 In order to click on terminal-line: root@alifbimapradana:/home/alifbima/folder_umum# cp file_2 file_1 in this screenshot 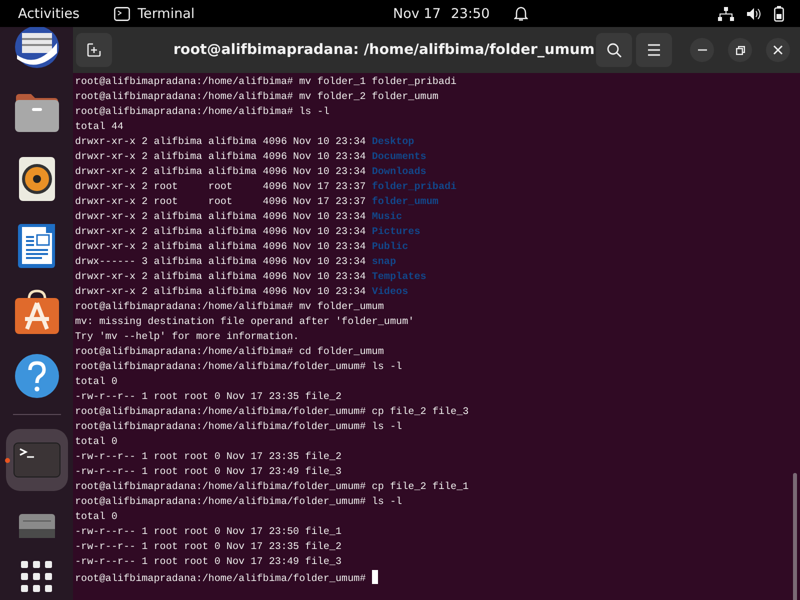, I will do `click(272, 487)`.